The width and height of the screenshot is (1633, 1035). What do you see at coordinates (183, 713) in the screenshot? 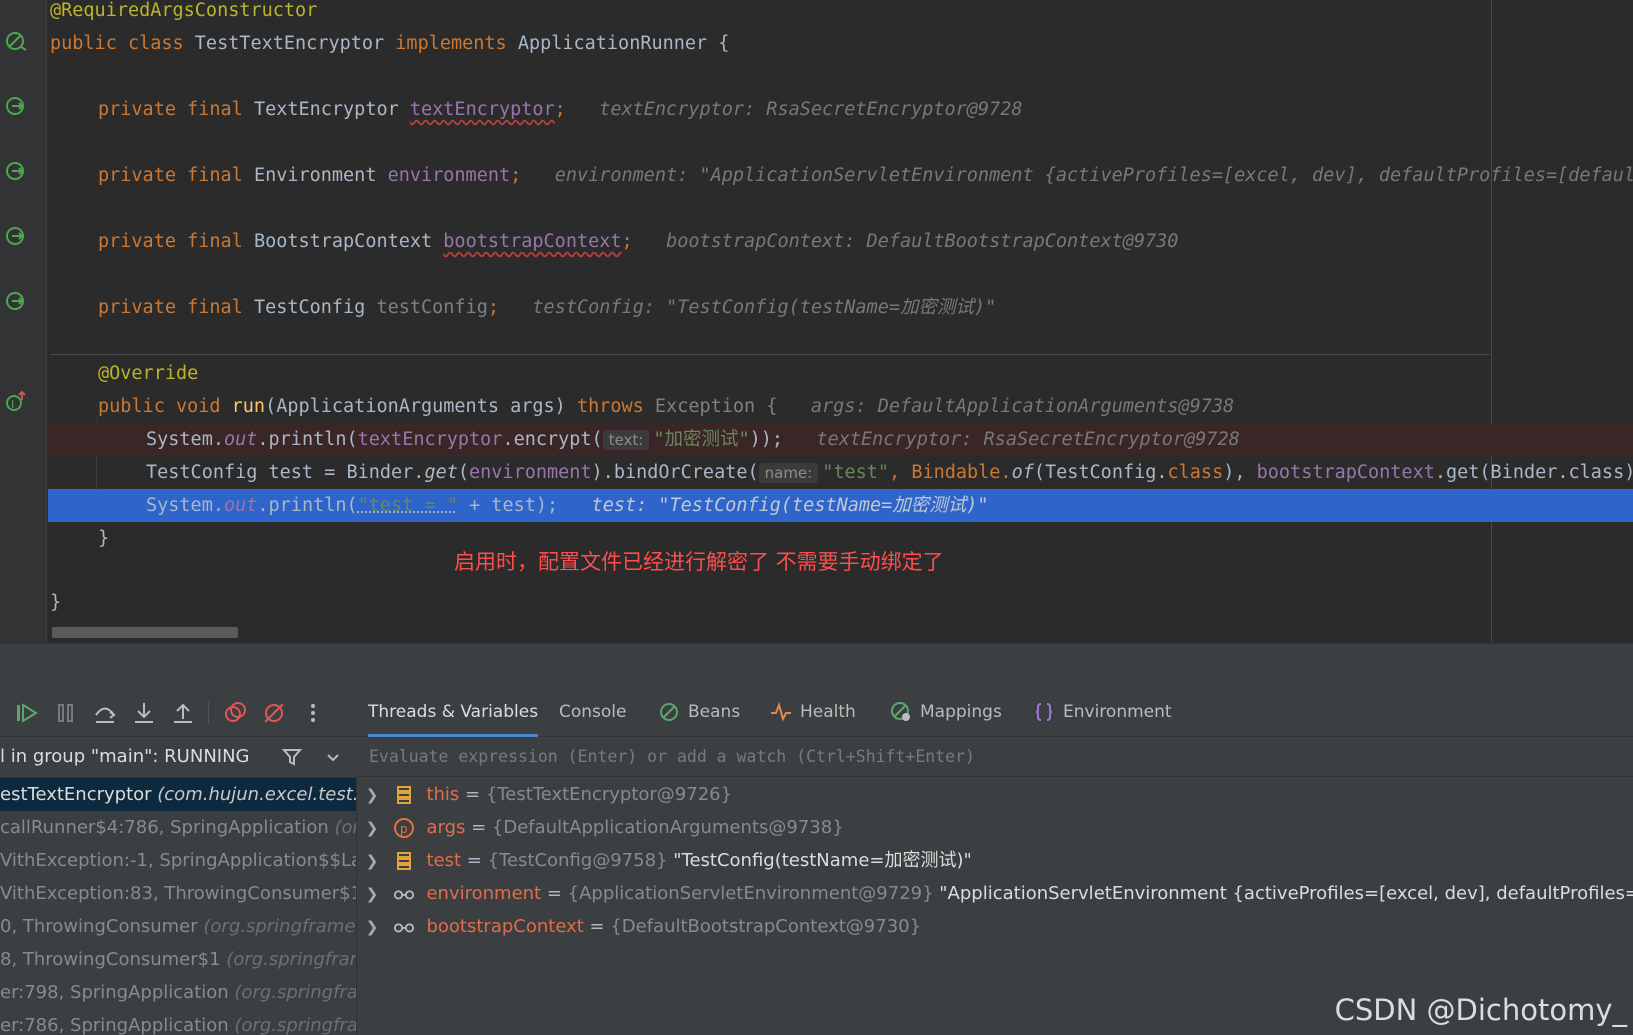
I see `step-out-icon` at bounding box center [183, 713].